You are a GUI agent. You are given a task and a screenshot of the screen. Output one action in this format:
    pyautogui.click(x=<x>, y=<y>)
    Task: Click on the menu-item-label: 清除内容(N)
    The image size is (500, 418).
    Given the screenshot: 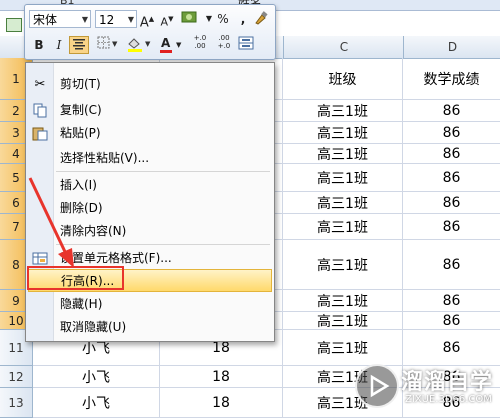 What is the action you would take?
    pyautogui.click(x=93, y=231)
    